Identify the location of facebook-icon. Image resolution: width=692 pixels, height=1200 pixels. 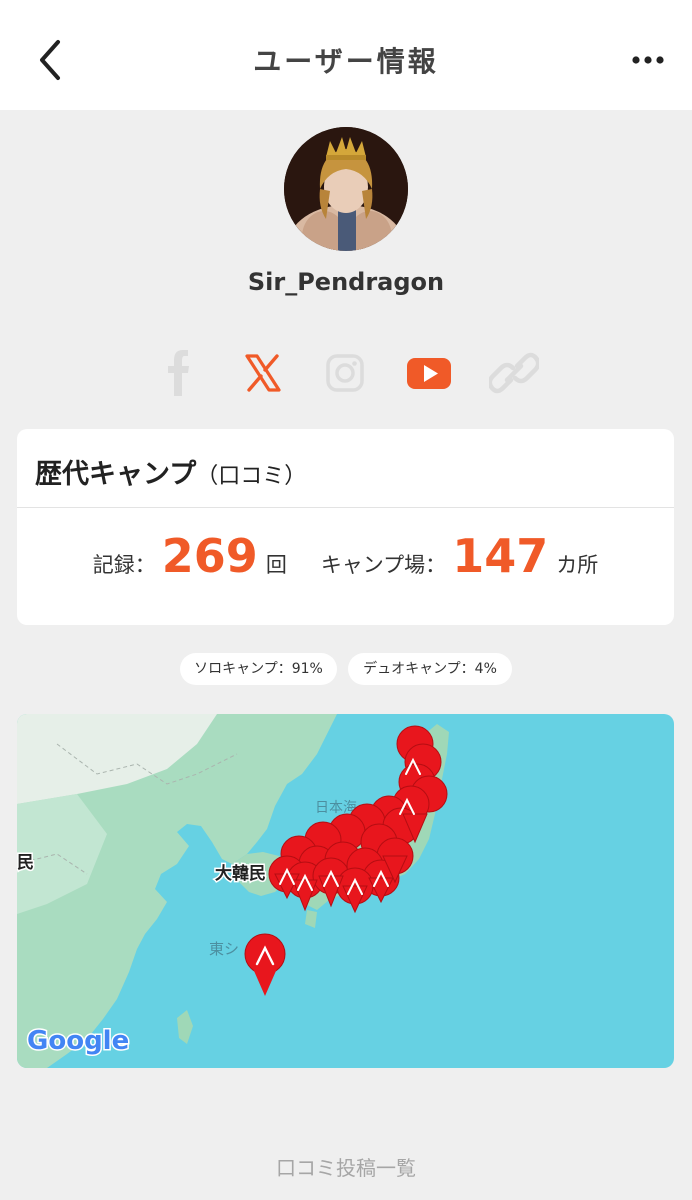
(178, 373).